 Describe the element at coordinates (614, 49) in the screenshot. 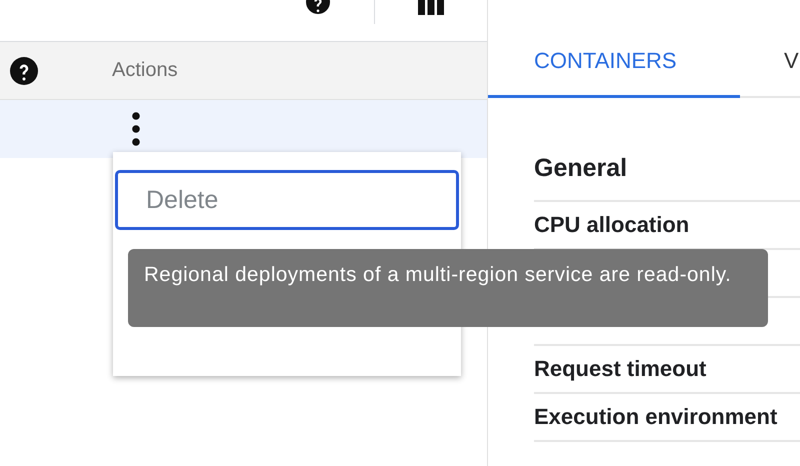

I see `tab: CONTAINERS` at that location.